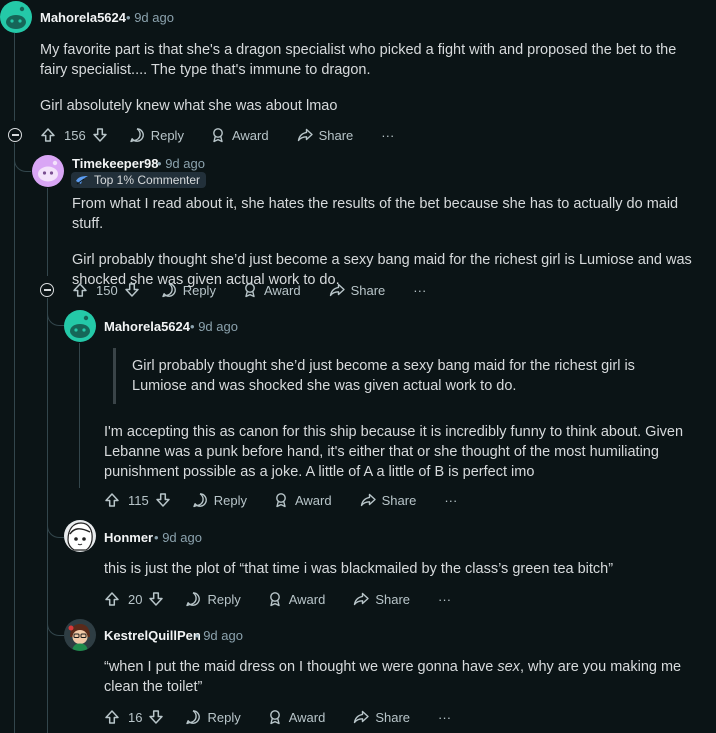 The height and width of the screenshot is (733, 716). What do you see at coordinates (135, 717) in the screenshot?
I see `vote-count: 16` at bounding box center [135, 717].